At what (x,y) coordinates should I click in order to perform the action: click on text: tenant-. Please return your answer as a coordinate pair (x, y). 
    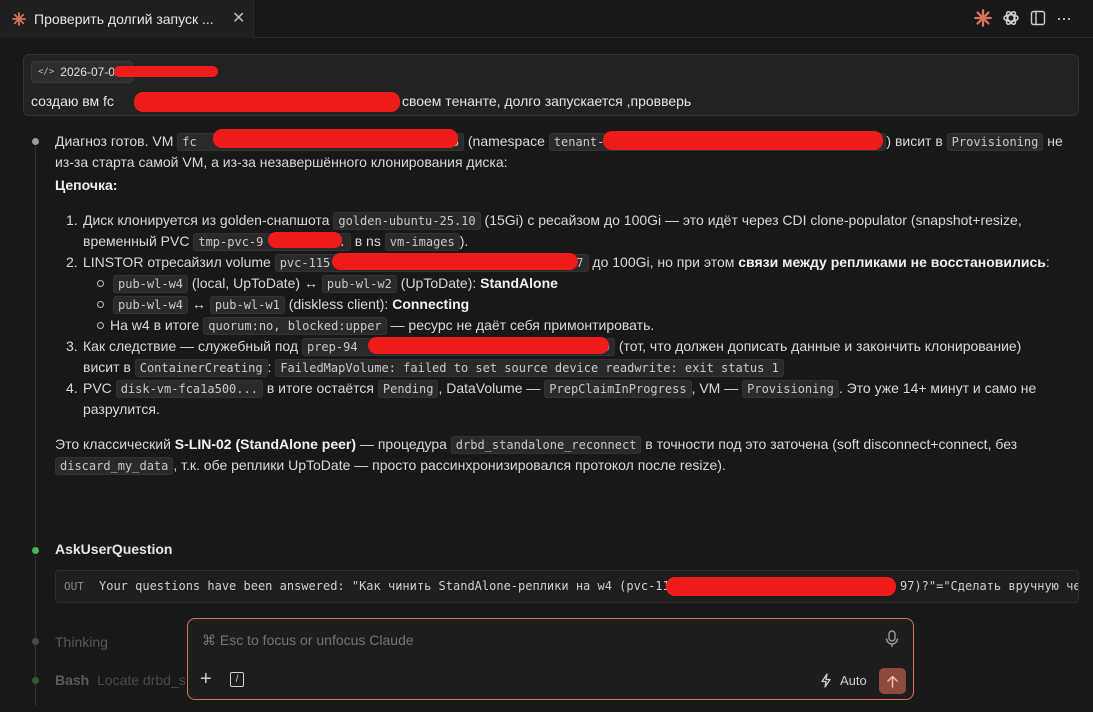
    Looking at the image, I should click on (579, 142).